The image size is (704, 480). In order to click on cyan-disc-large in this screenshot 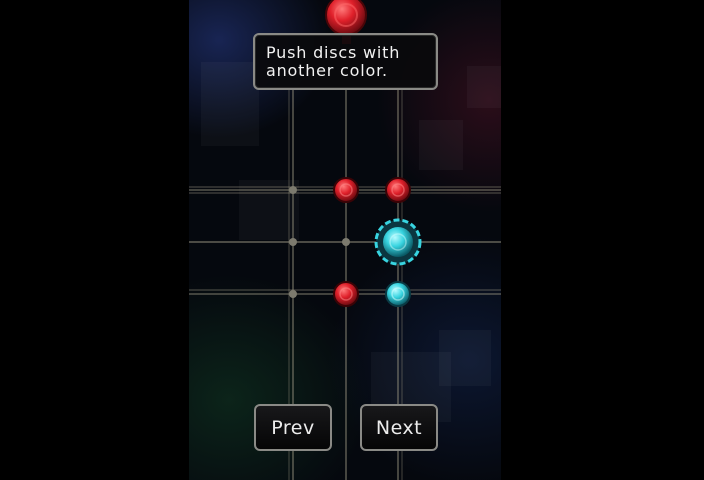, I will do `click(398, 242)`.